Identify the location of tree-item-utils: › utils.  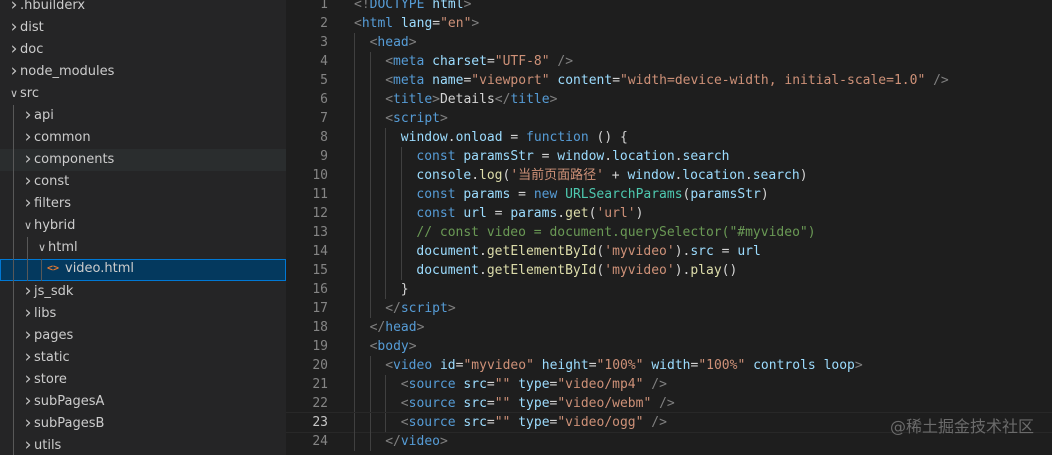
(143, 445).